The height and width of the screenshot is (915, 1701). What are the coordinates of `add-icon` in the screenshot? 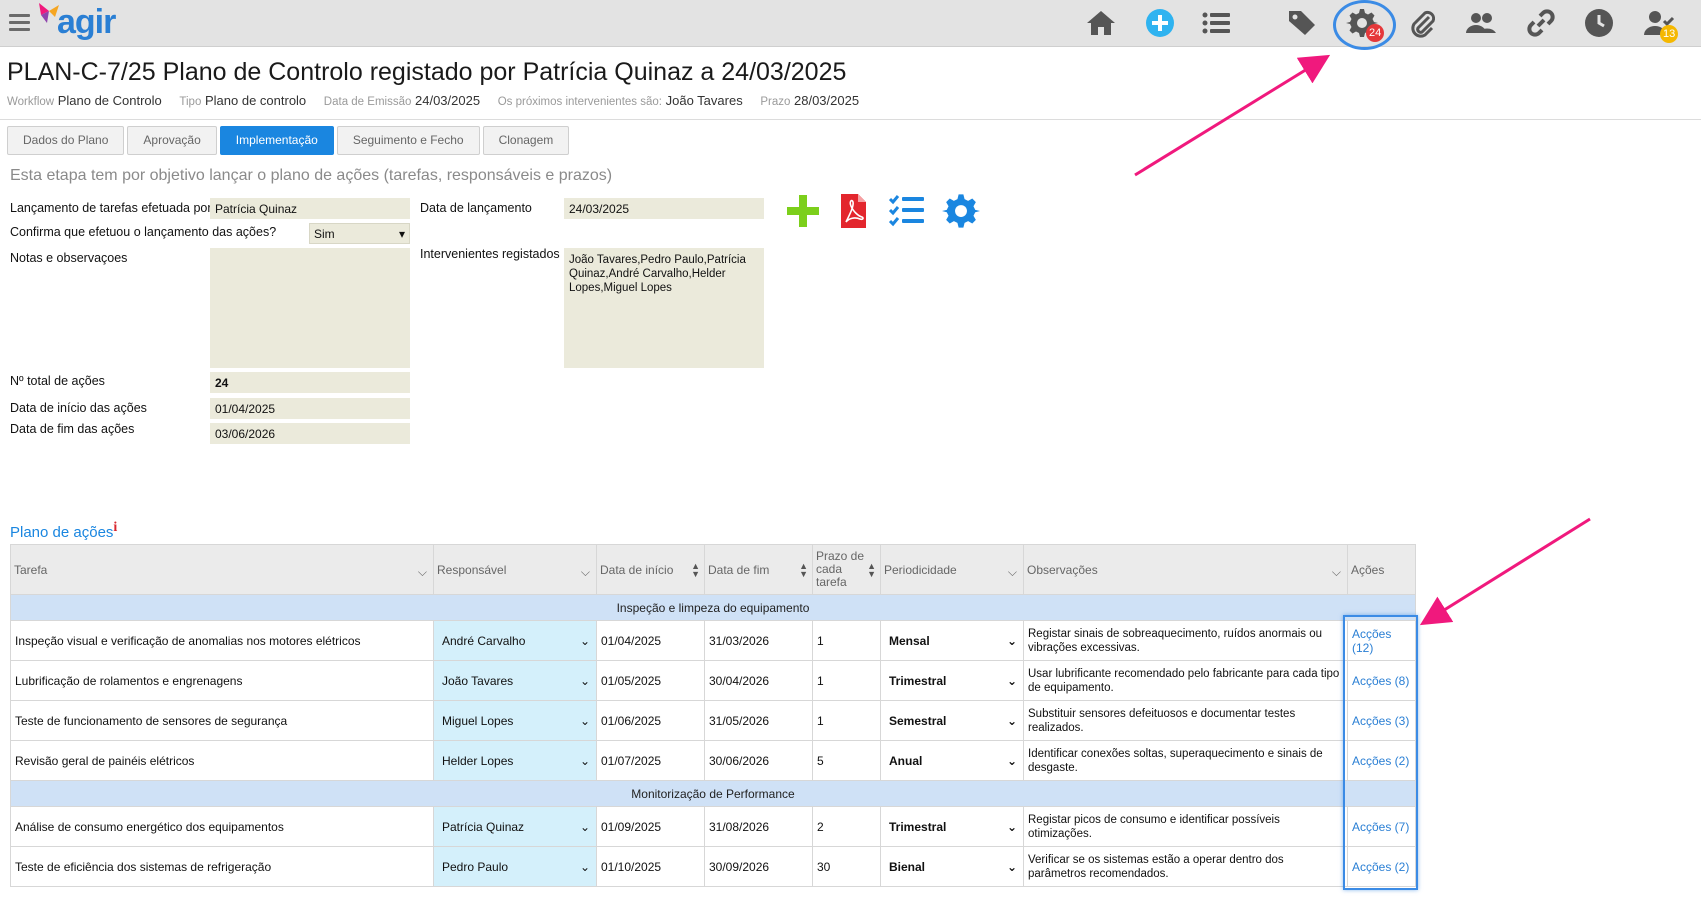 It's located at (803, 211).